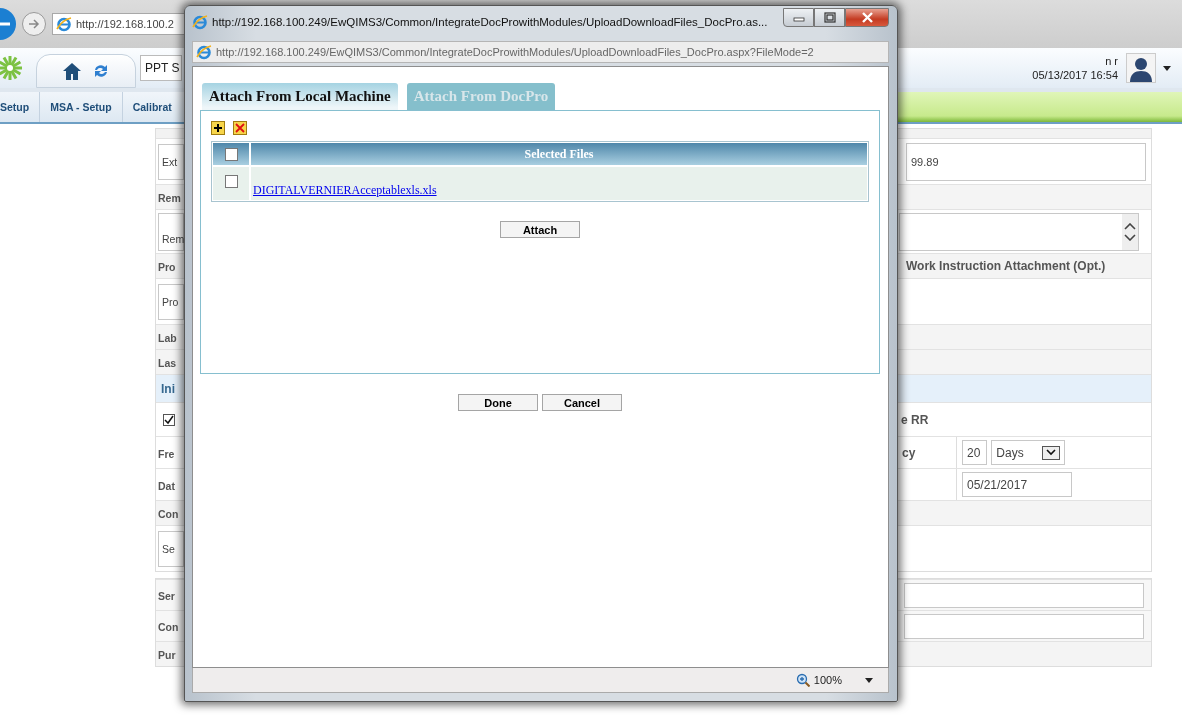 The image size is (1182, 716). I want to click on minimize-button, so click(798, 17).